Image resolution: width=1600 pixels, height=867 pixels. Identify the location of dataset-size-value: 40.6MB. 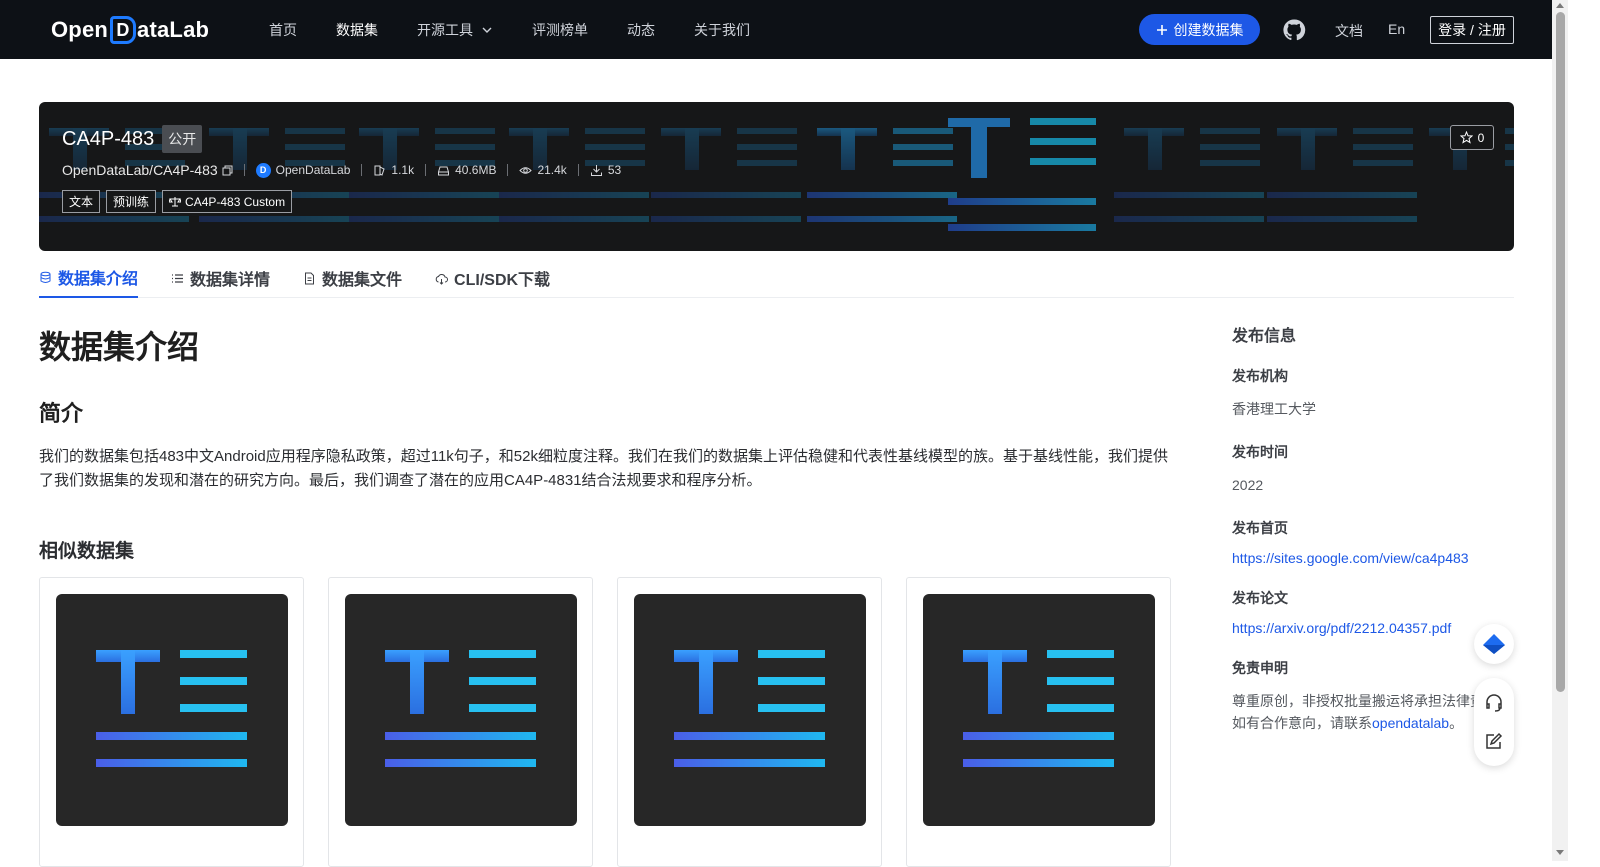
(476, 170).